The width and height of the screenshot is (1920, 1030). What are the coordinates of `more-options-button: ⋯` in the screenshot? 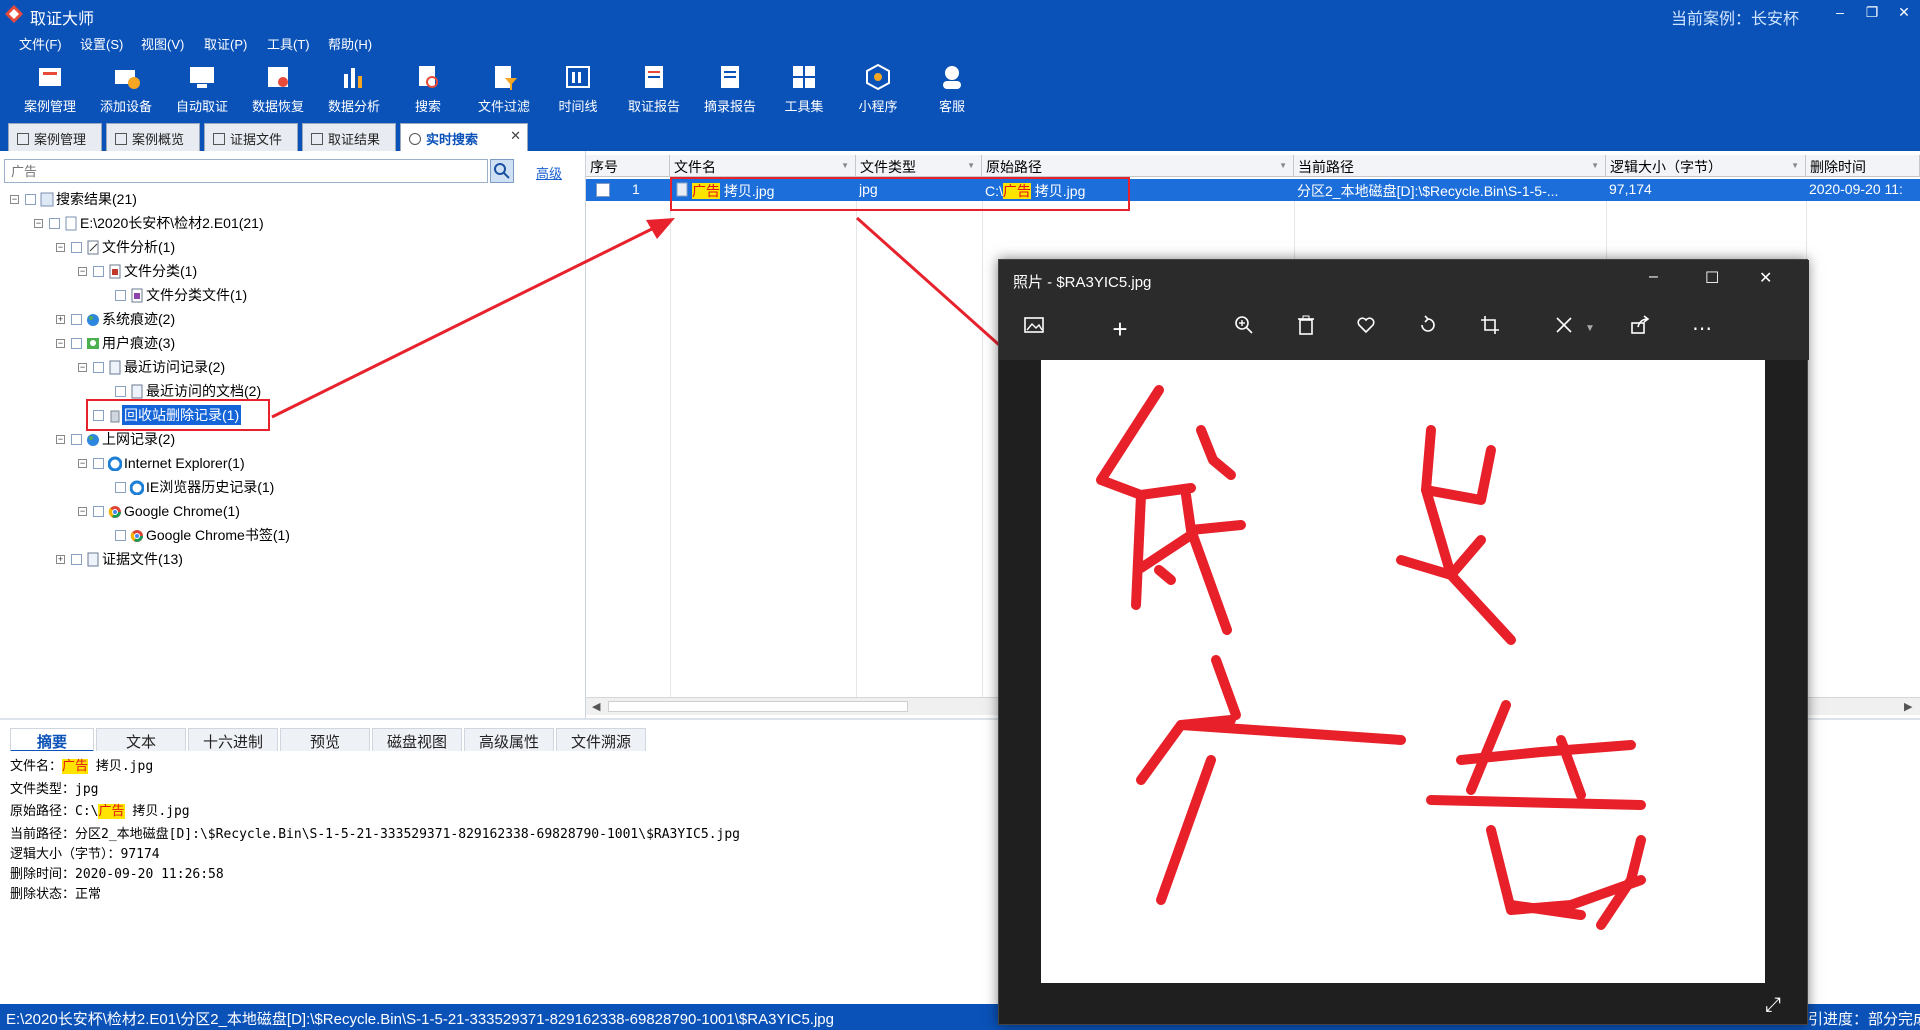 It's located at (1702, 329).